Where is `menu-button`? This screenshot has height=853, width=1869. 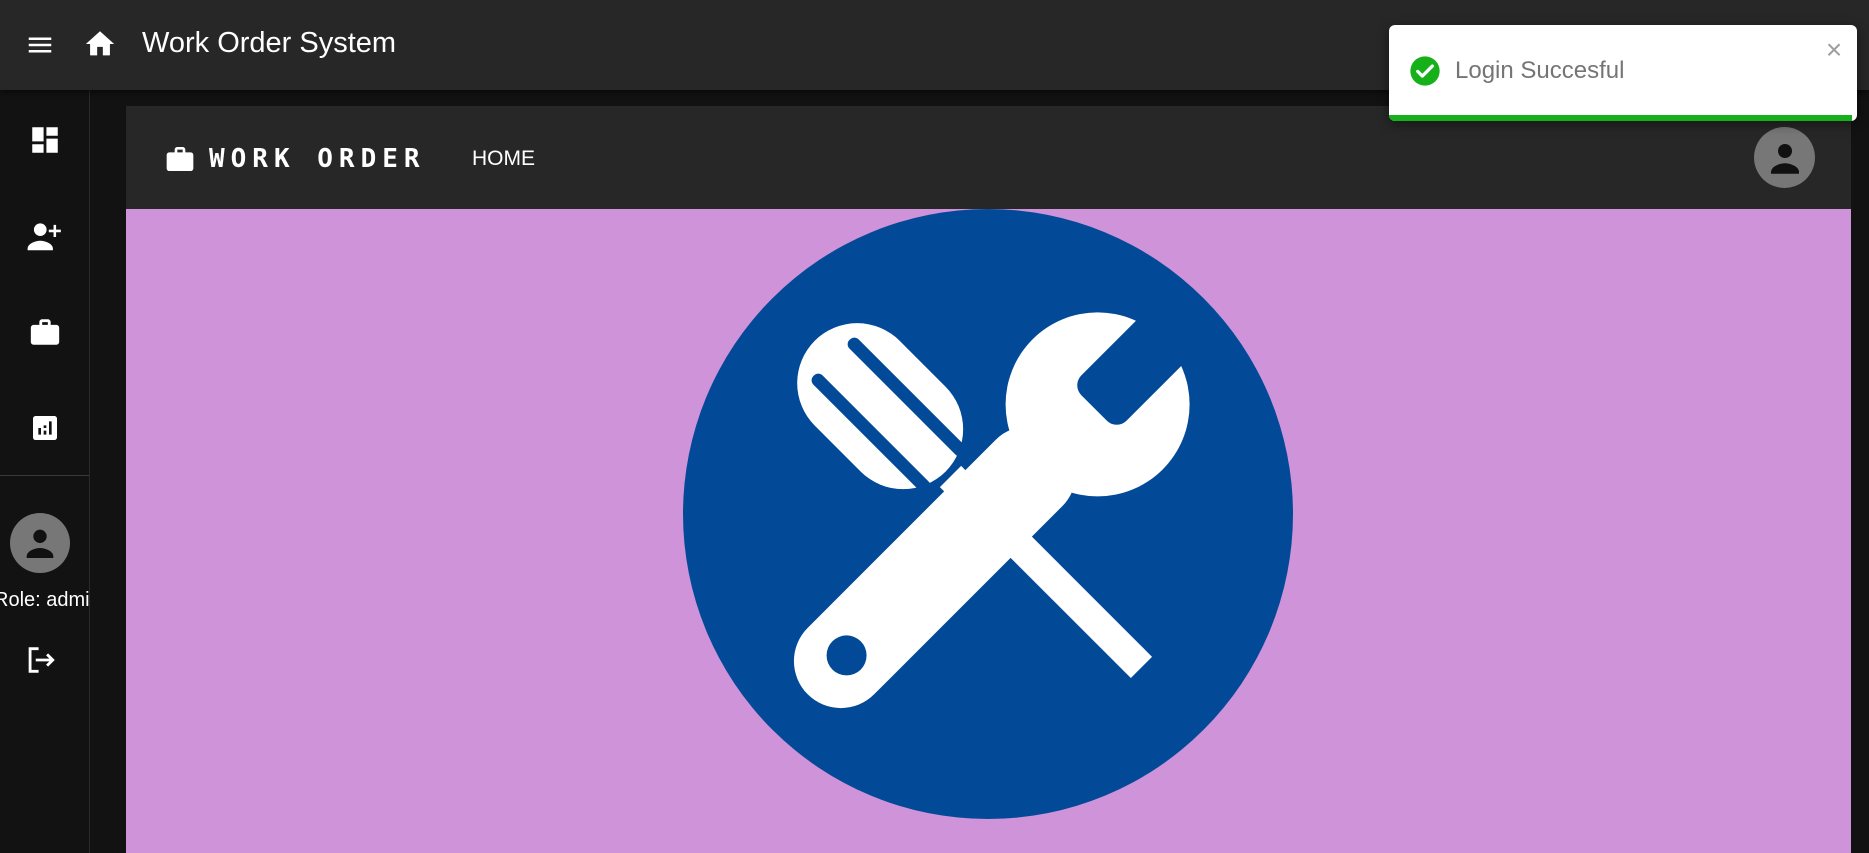
menu-button is located at coordinates (40, 45).